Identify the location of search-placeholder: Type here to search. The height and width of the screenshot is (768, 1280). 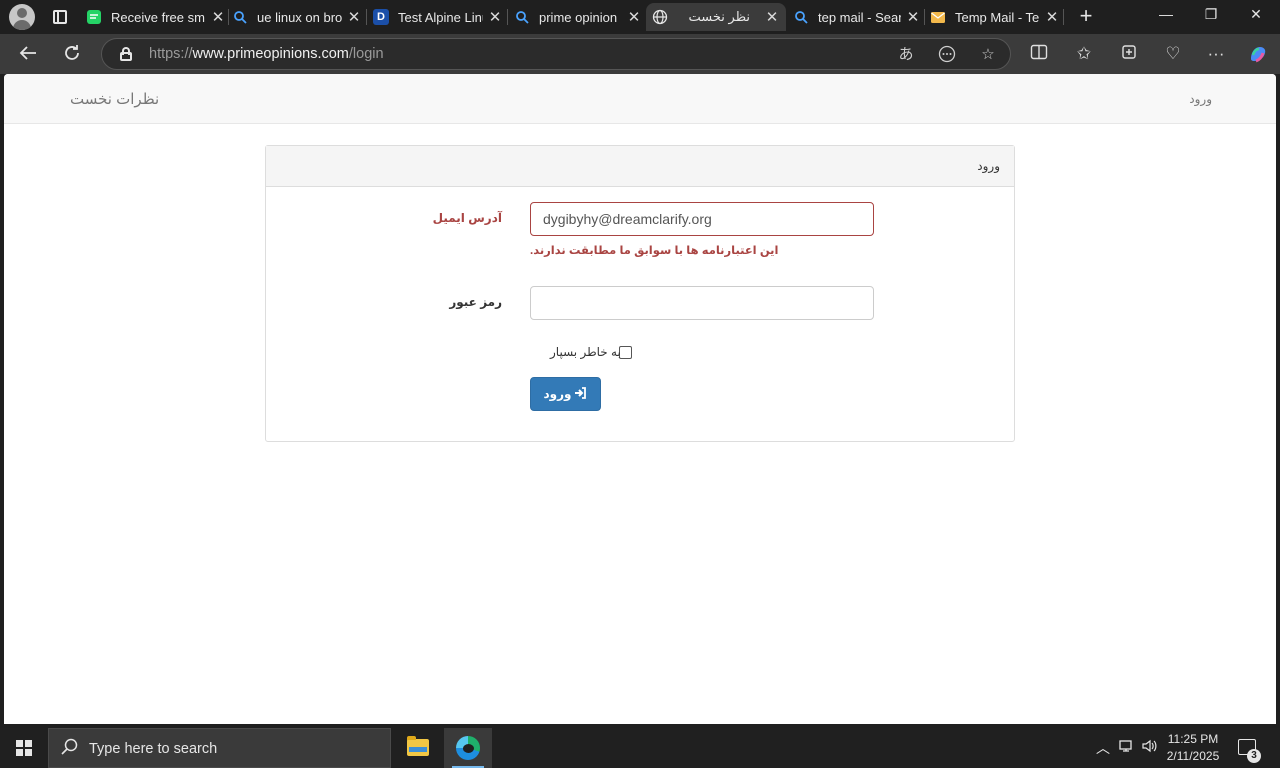
(153, 749).